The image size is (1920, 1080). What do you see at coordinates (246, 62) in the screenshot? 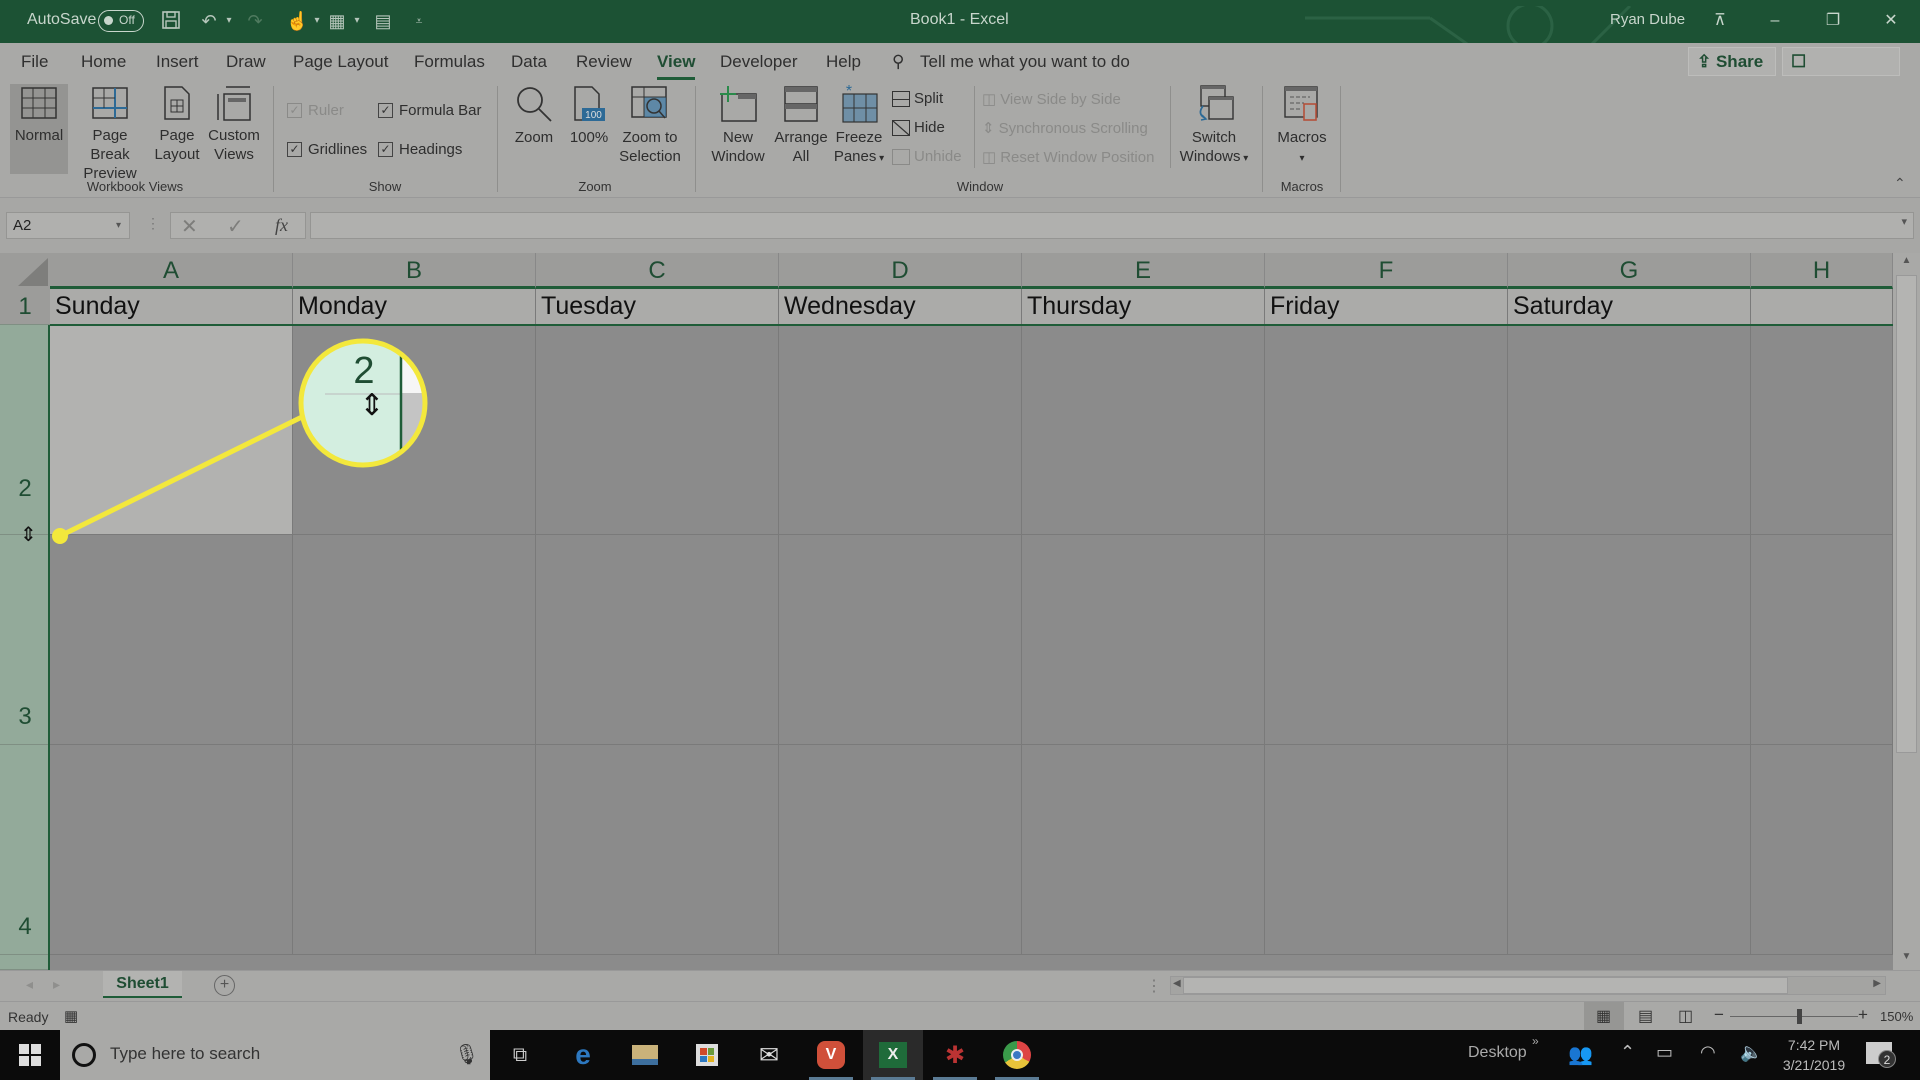
I see `tab-draw: Draw` at bounding box center [246, 62].